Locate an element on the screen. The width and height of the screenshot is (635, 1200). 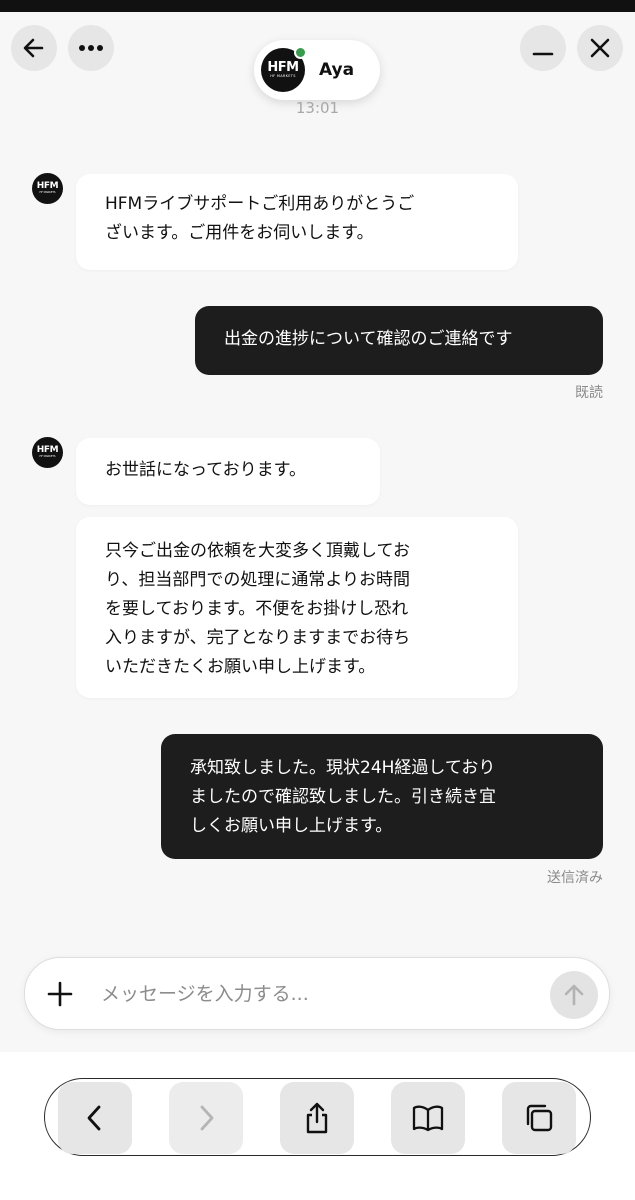
browser-back-button is located at coordinates (95, 1118).